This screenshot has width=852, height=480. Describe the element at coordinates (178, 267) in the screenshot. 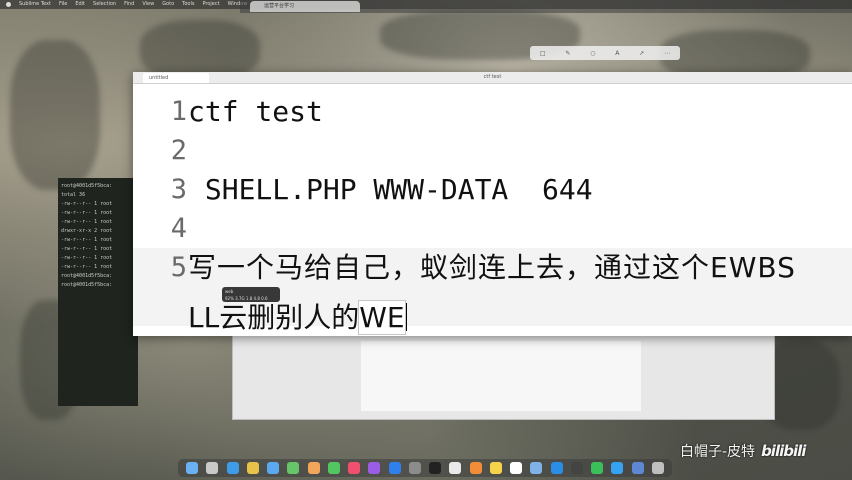

I see `line-number: 5` at that location.